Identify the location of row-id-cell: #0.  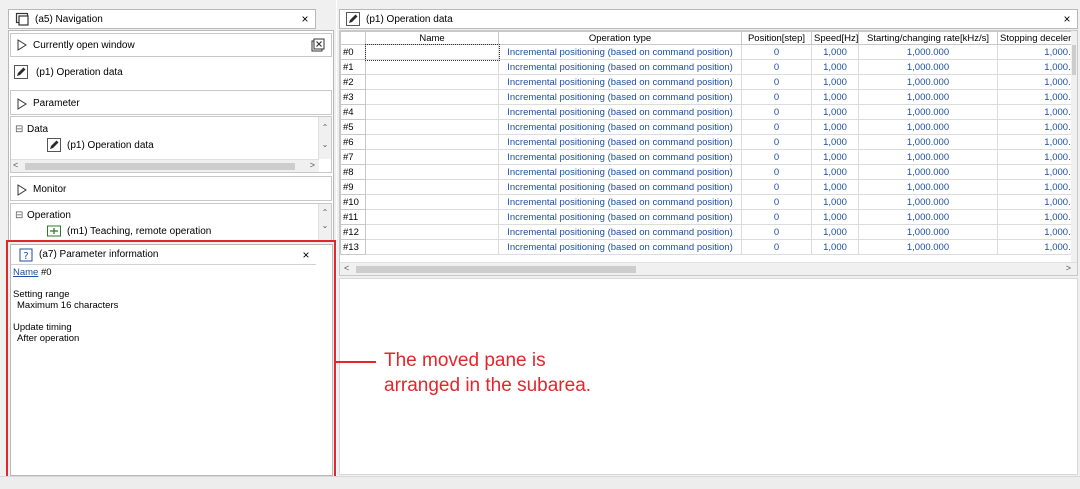
(353, 52).